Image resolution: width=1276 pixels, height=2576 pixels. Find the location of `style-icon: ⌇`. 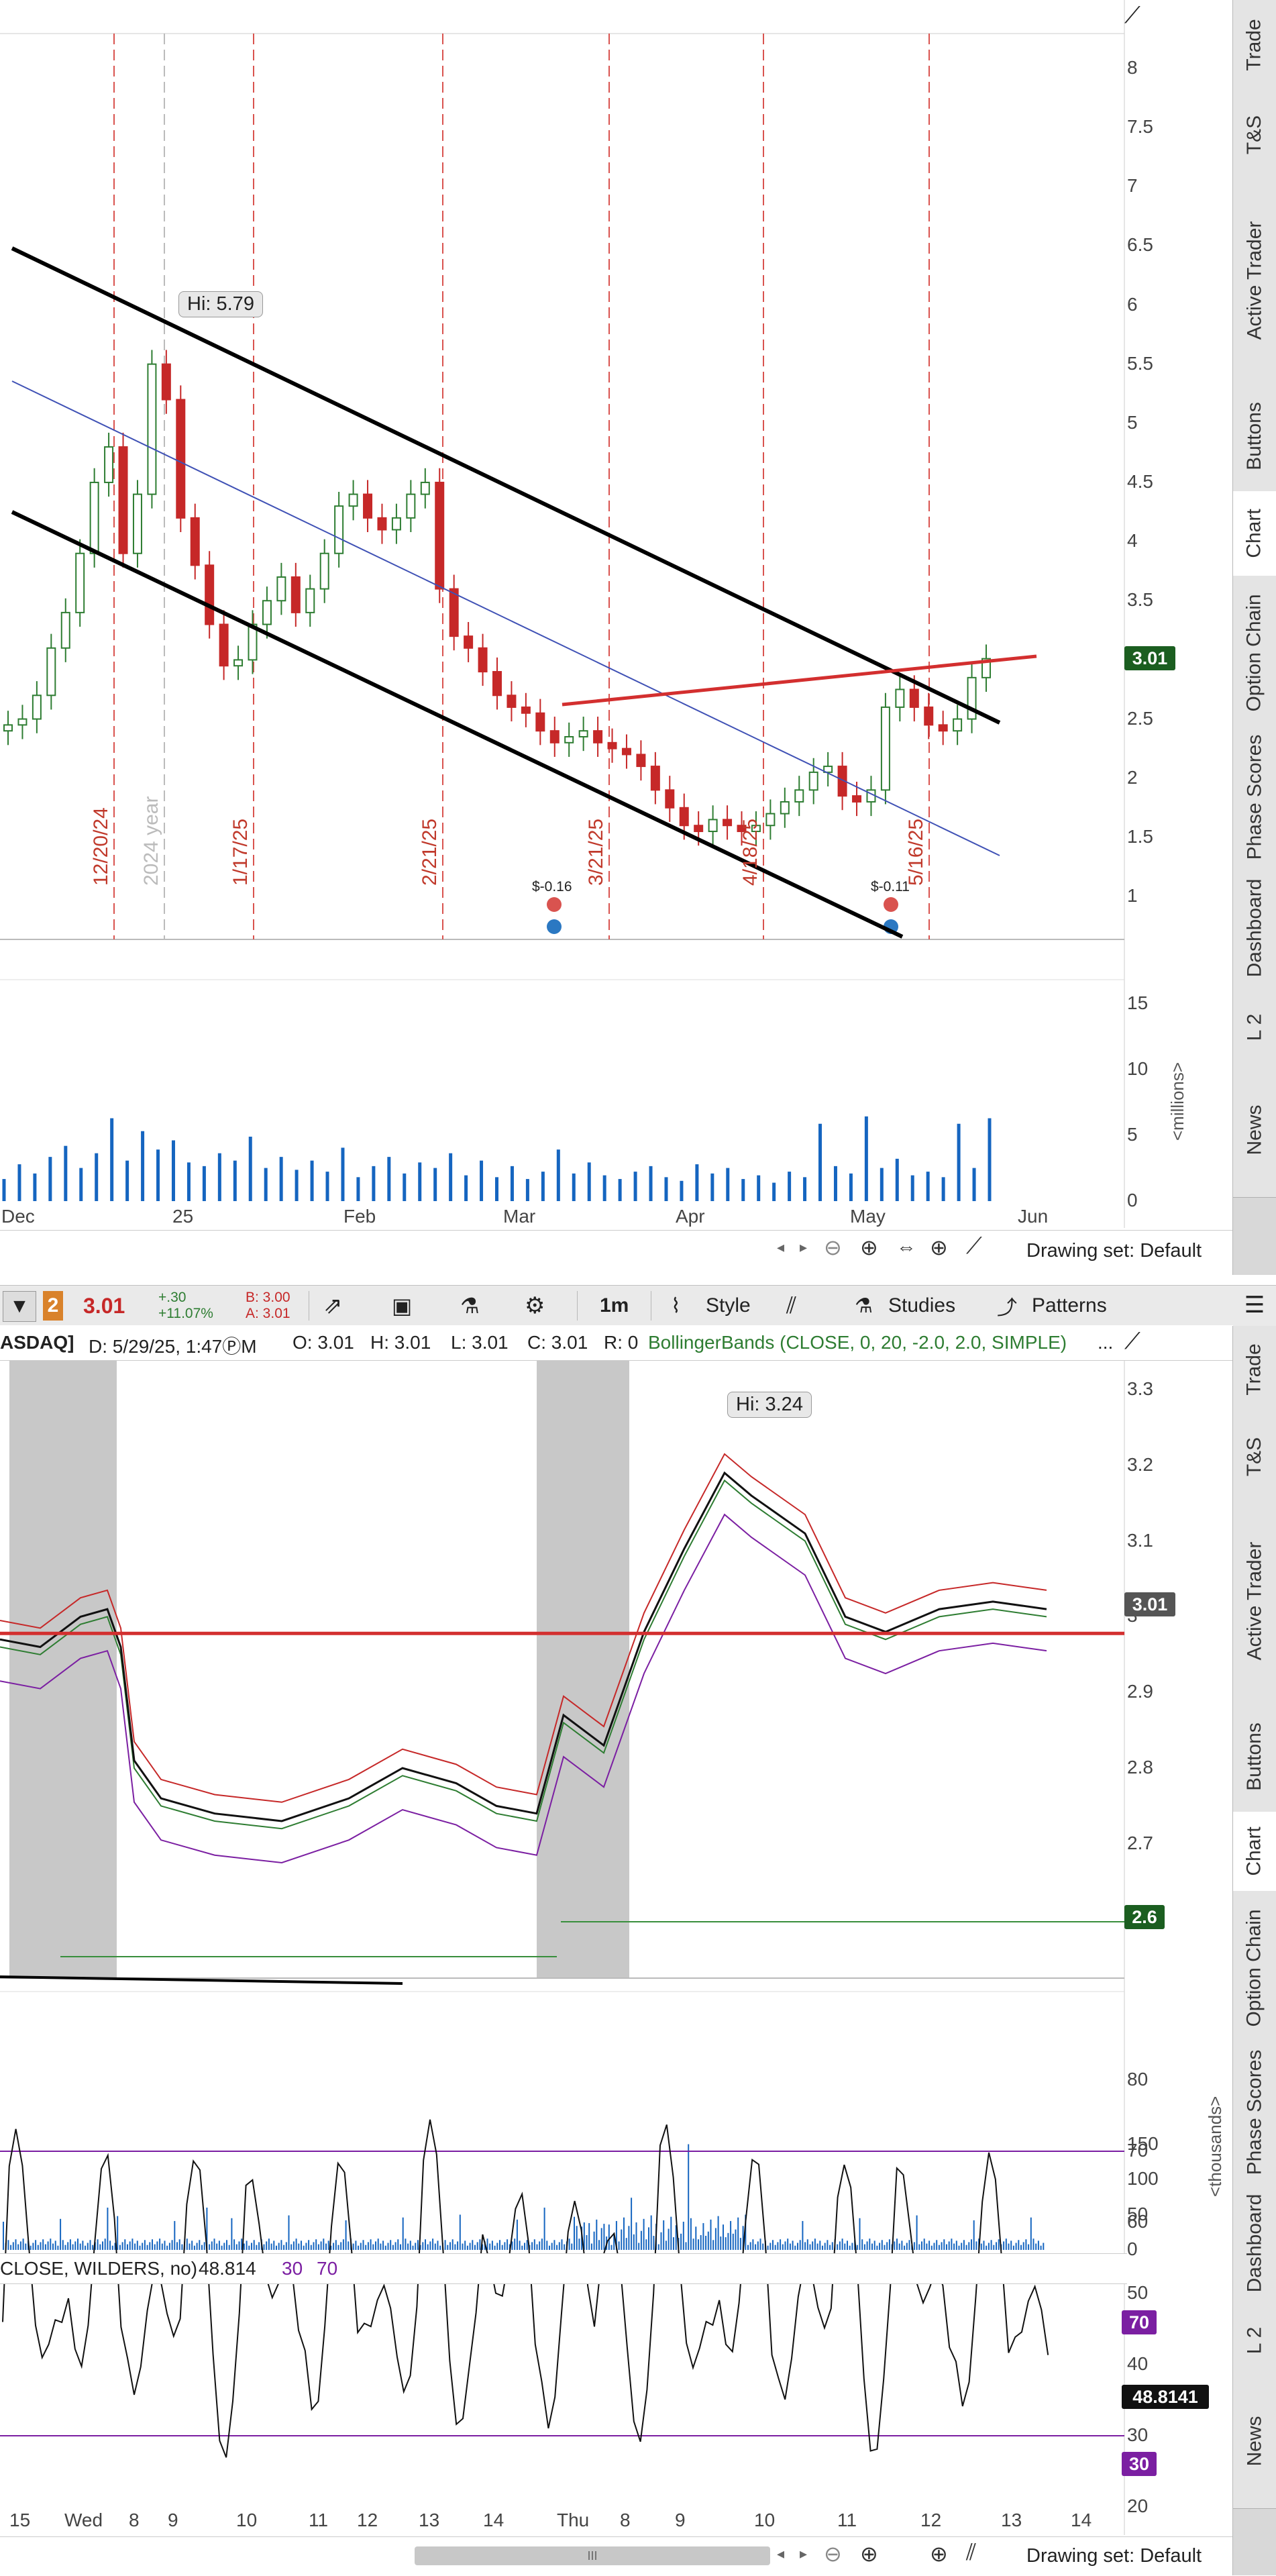

style-icon: ⌇ is located at coordinates (676, 1306).